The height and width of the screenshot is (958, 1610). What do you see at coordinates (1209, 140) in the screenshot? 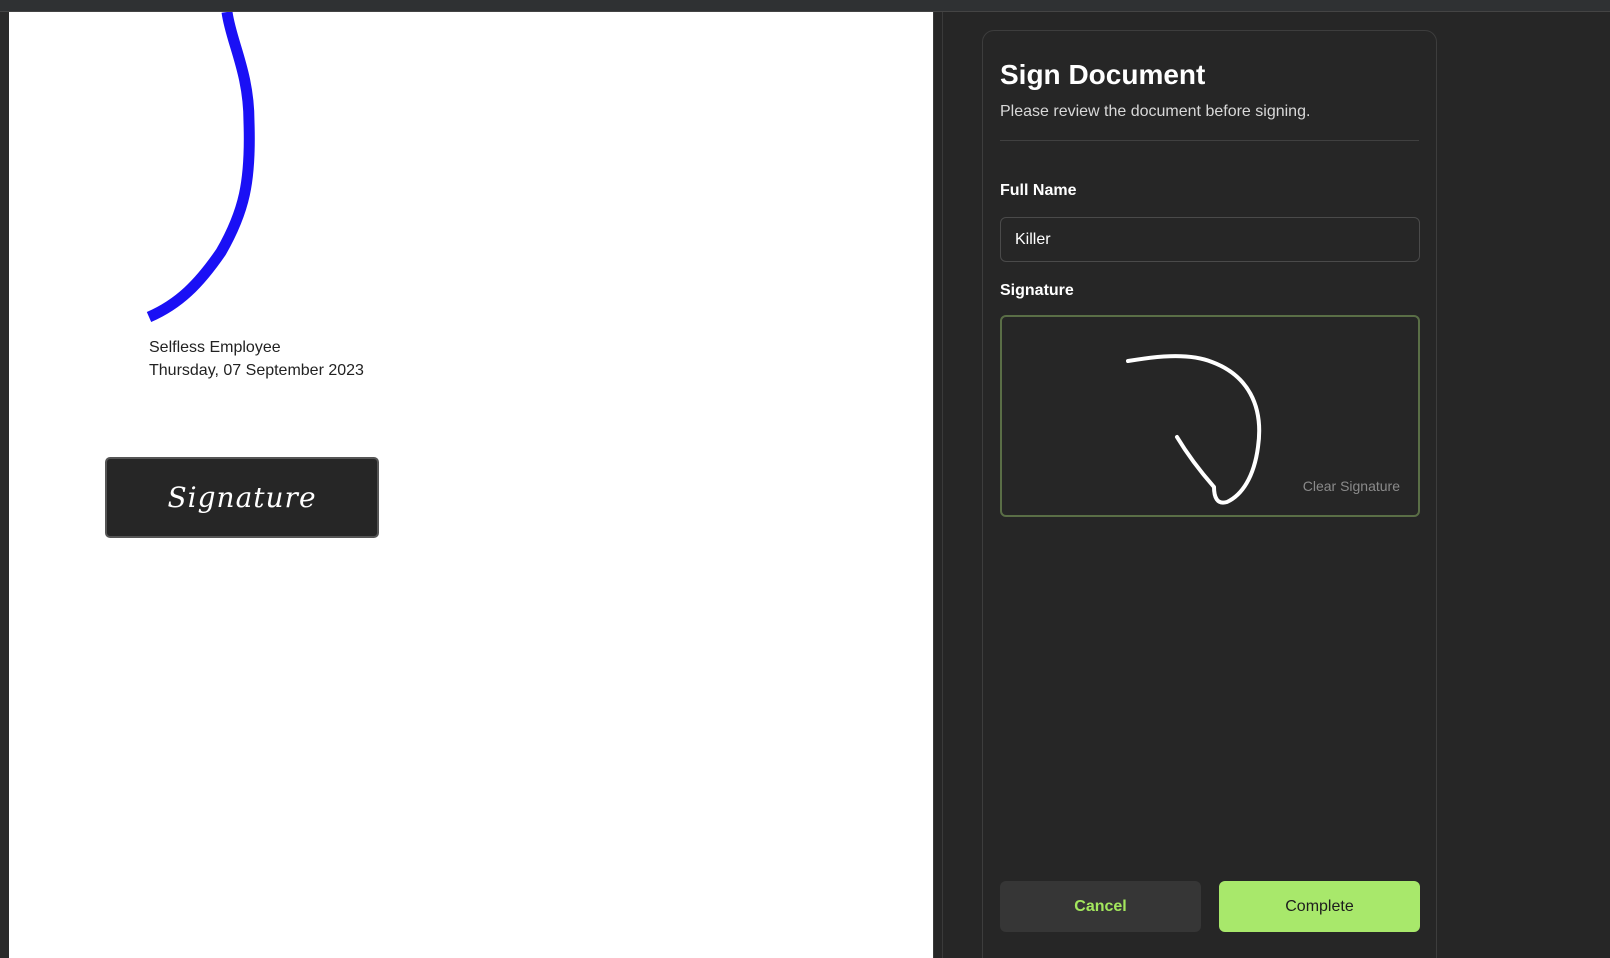
I see `panel-separator` at bounding box center [1209, 140].